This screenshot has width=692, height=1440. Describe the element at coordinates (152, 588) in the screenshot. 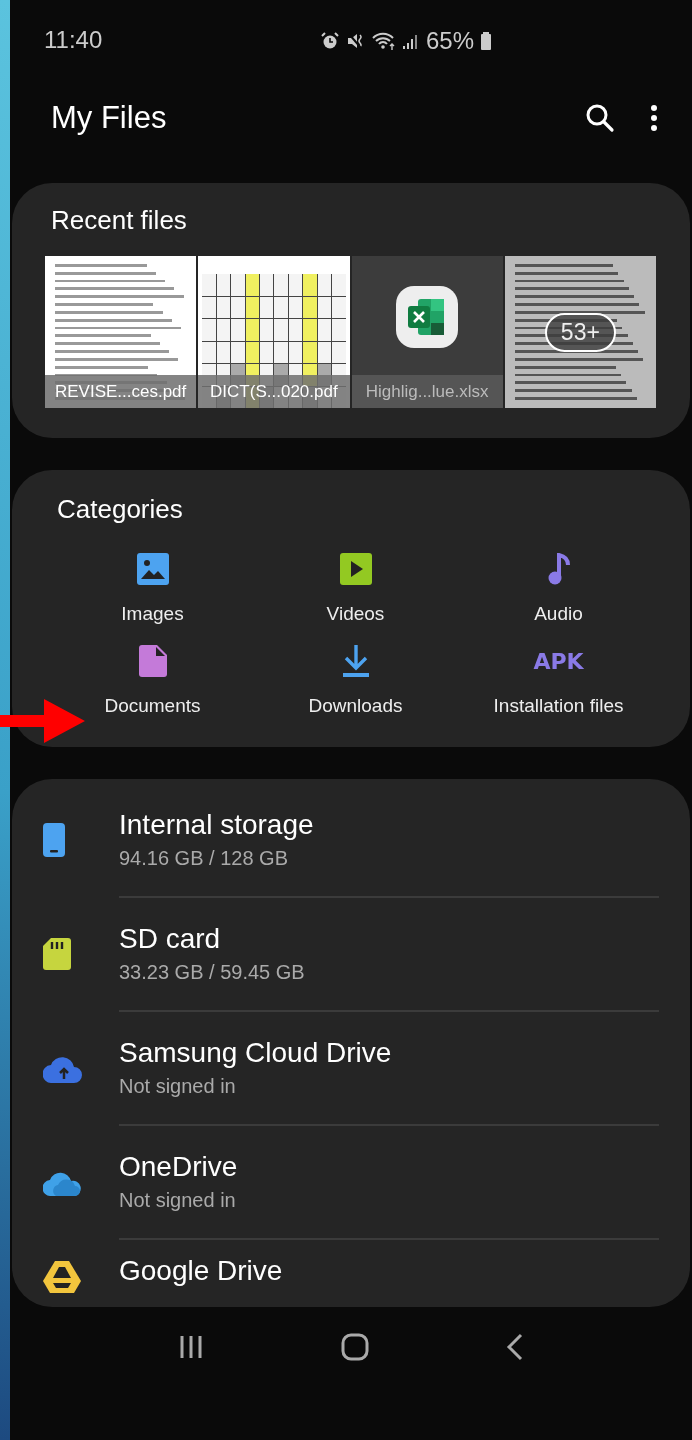

I see `category-button: Images` at that location.